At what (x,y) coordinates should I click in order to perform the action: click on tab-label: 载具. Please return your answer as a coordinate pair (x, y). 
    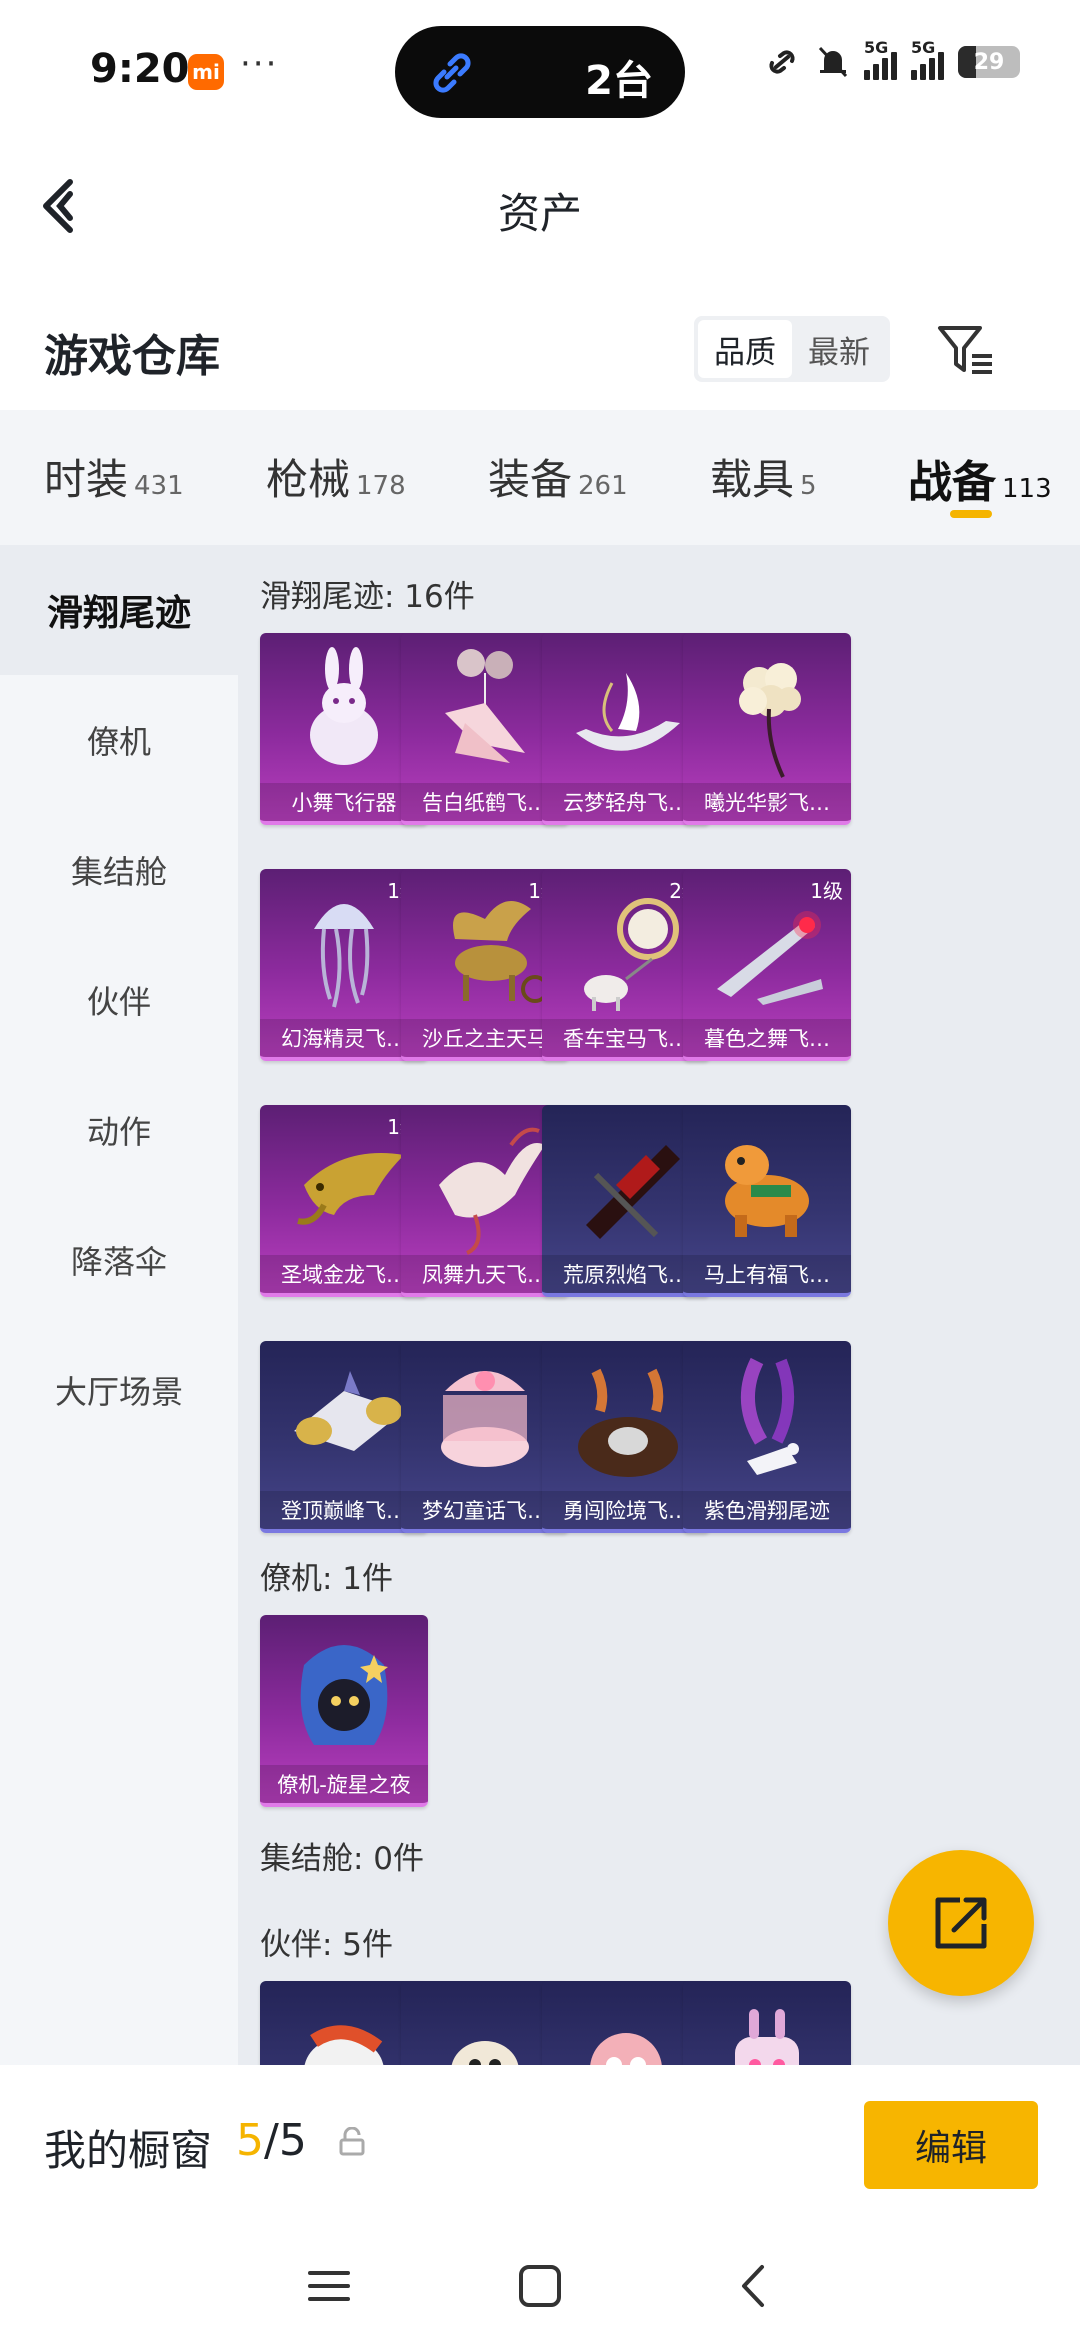
    Looking at the image, I should click on (752, 479).